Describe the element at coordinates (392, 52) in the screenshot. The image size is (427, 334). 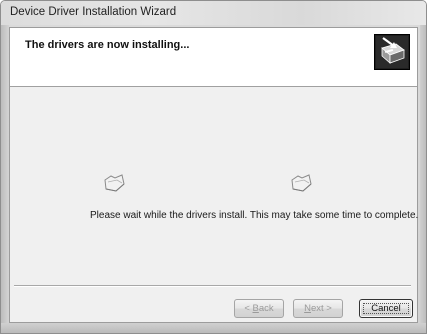
I see `wizard-install-icon` at that location.